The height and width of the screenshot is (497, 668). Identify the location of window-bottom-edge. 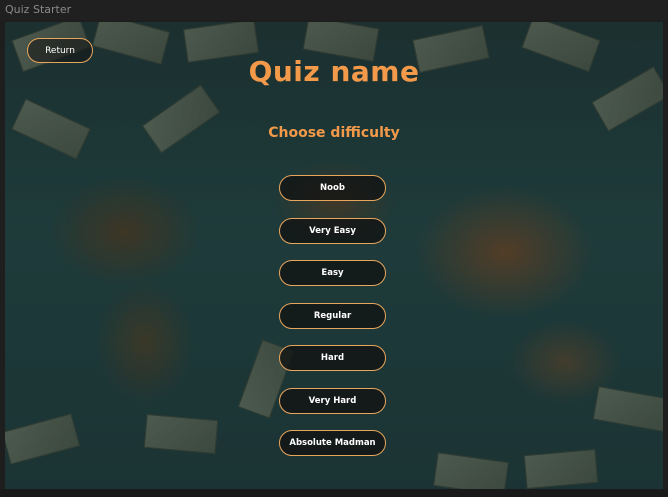
(334, 493).